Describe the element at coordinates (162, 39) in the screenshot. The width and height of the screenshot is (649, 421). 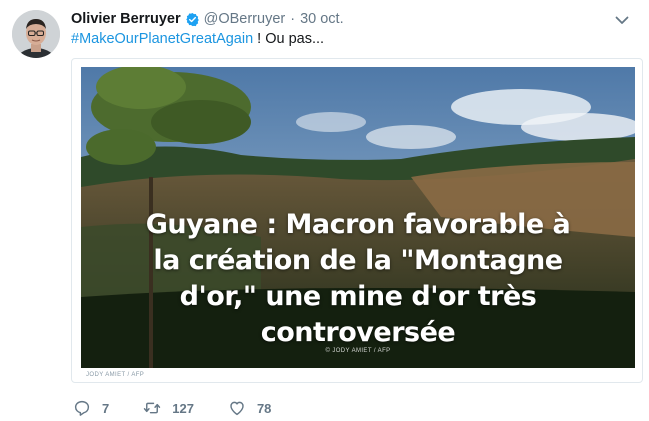
I see `hashtag-link: #MakeOurPlanetGreatAgain` at that location.